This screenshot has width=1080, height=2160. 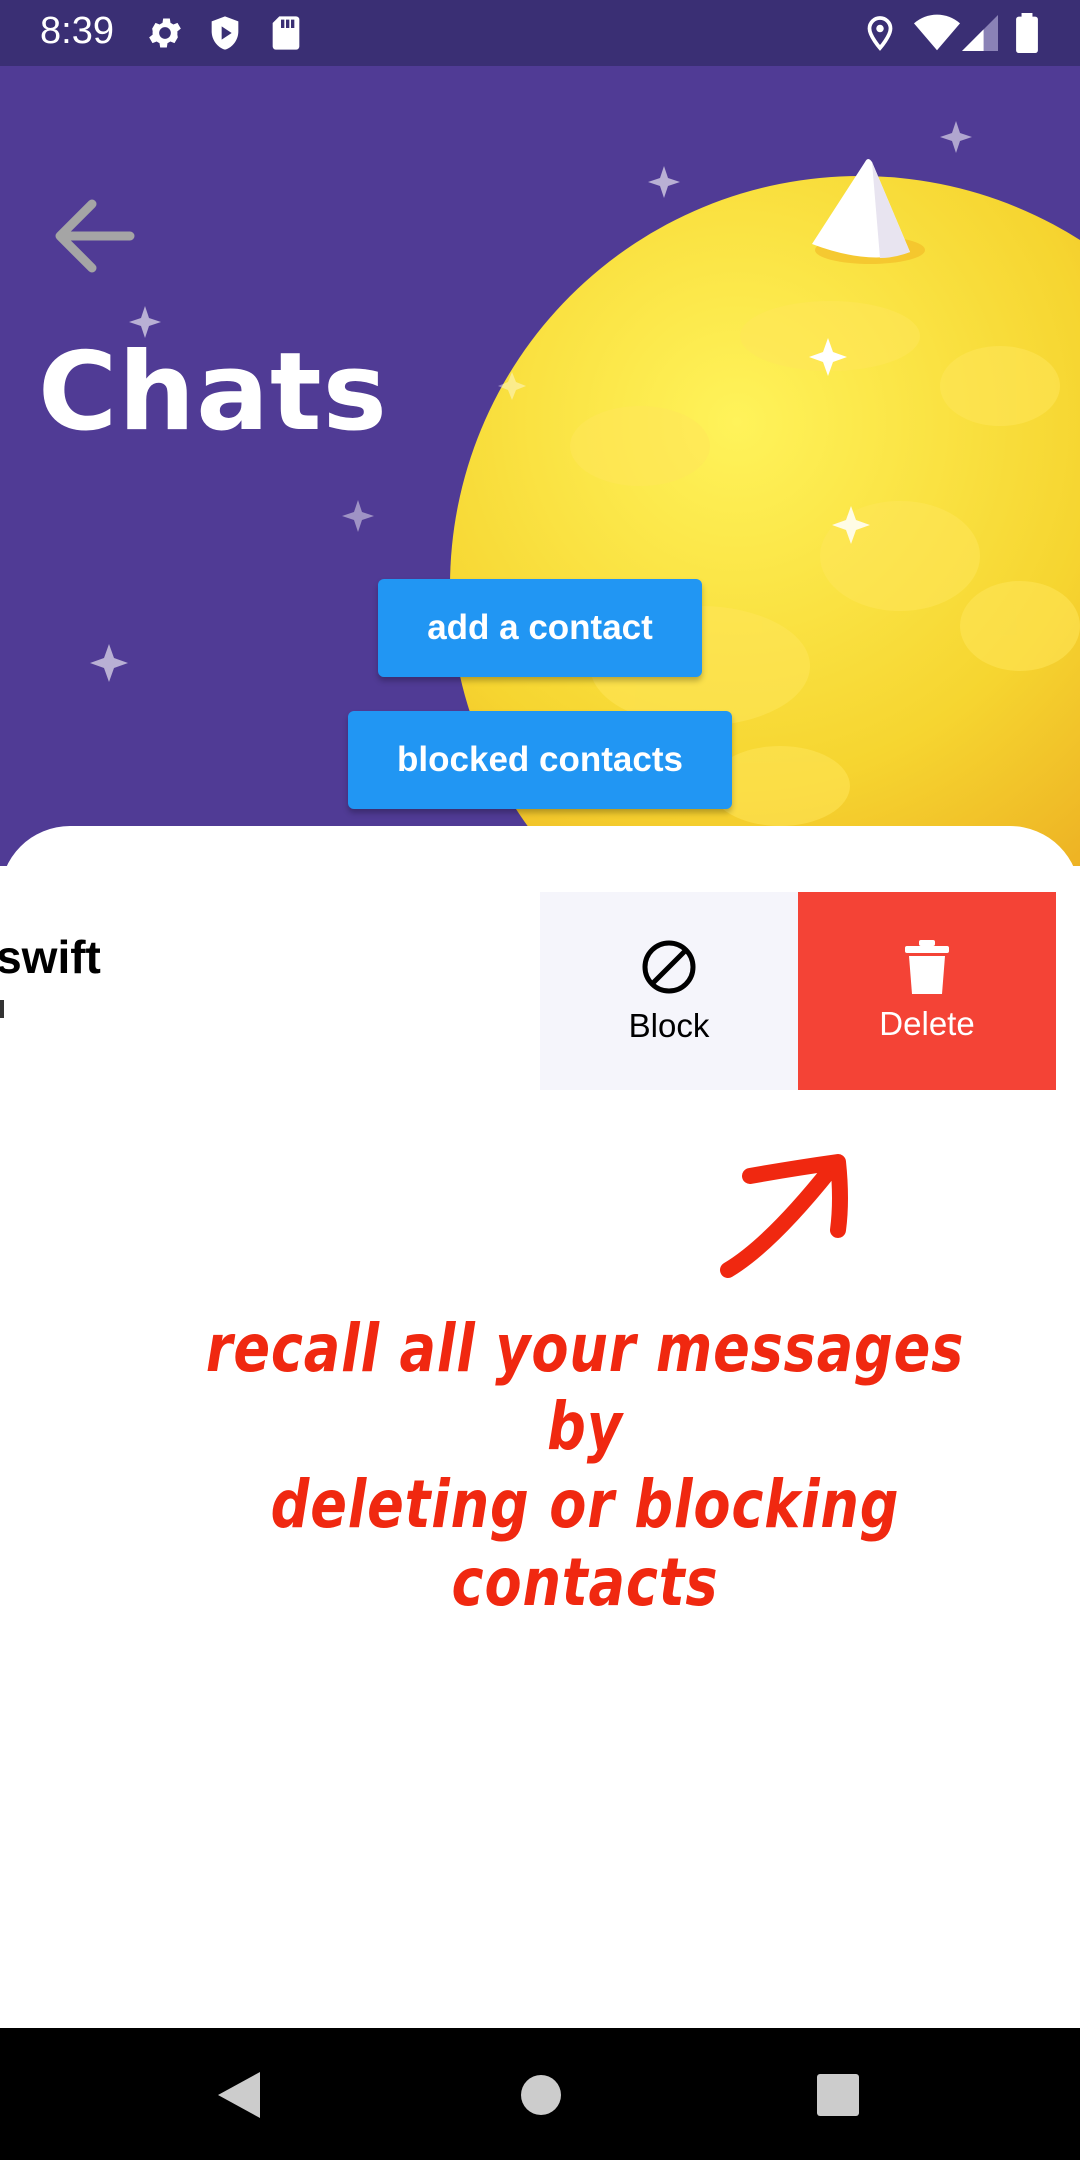 I want to click on navigation-bar, so click(x=540, y=2094).